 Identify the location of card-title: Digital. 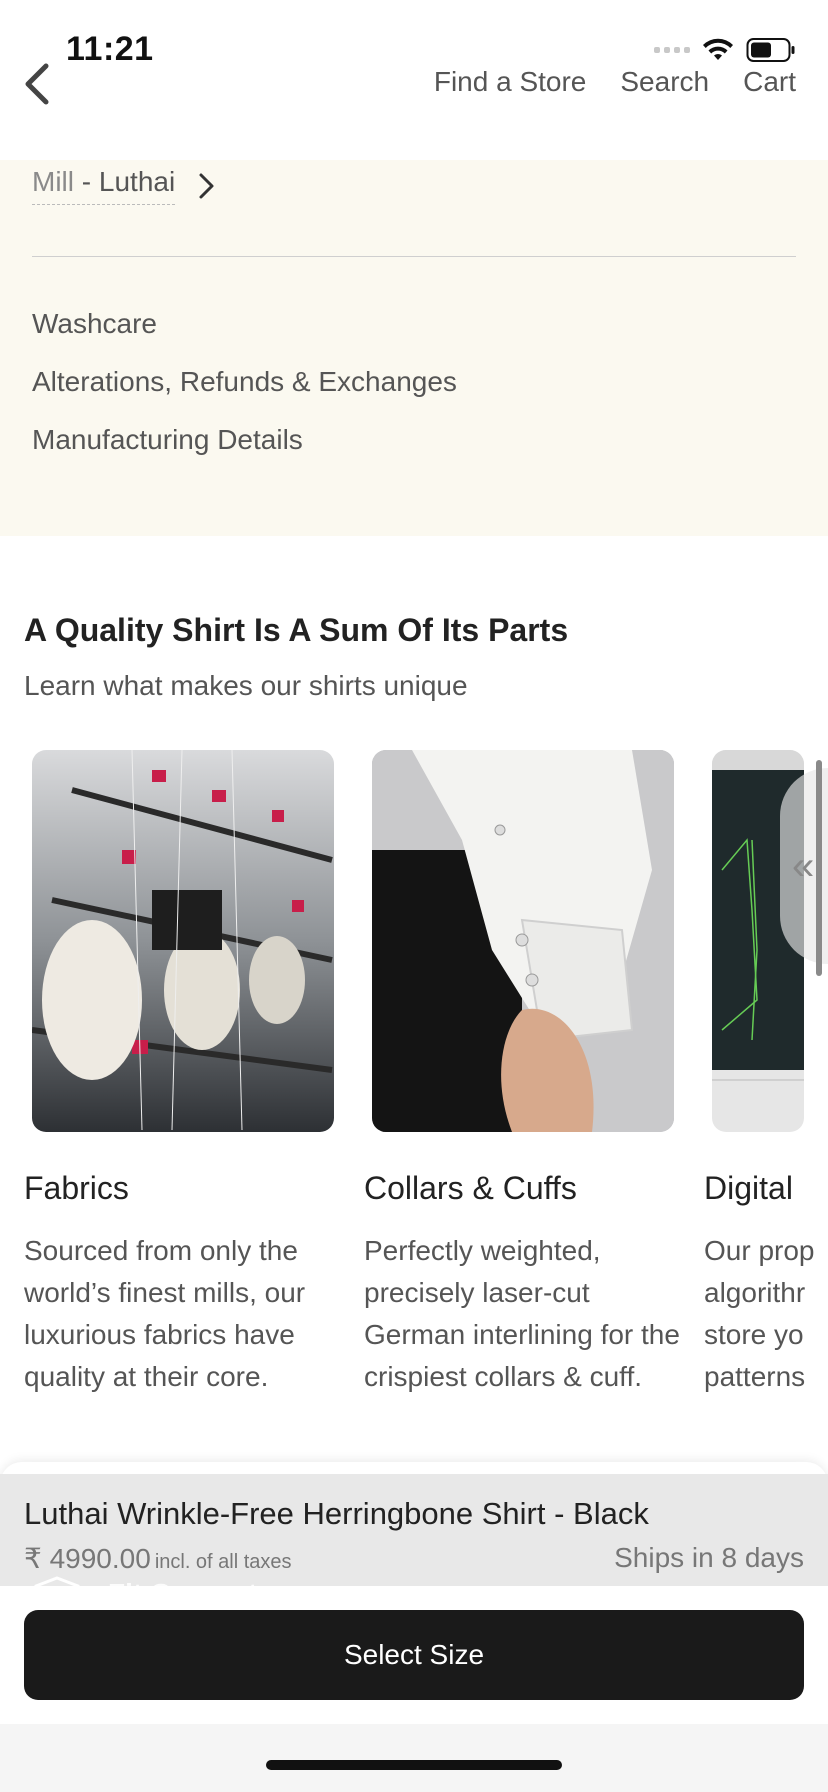
(748, 1188).